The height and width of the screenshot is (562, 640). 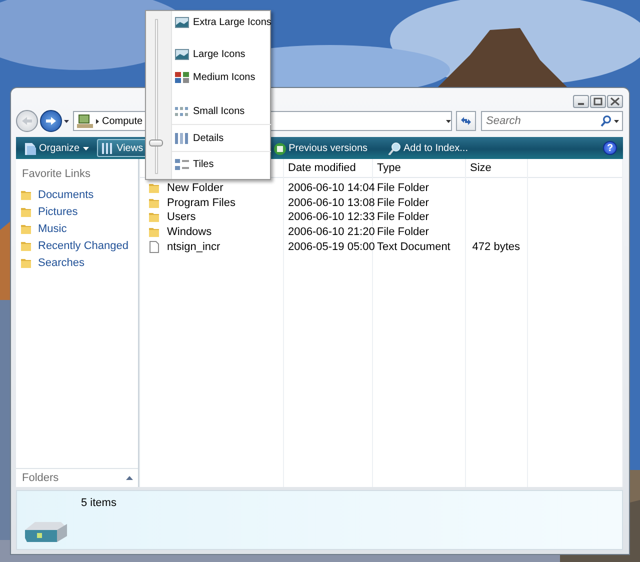 I want to click on search-input: Search, so click(x=541, y=121).